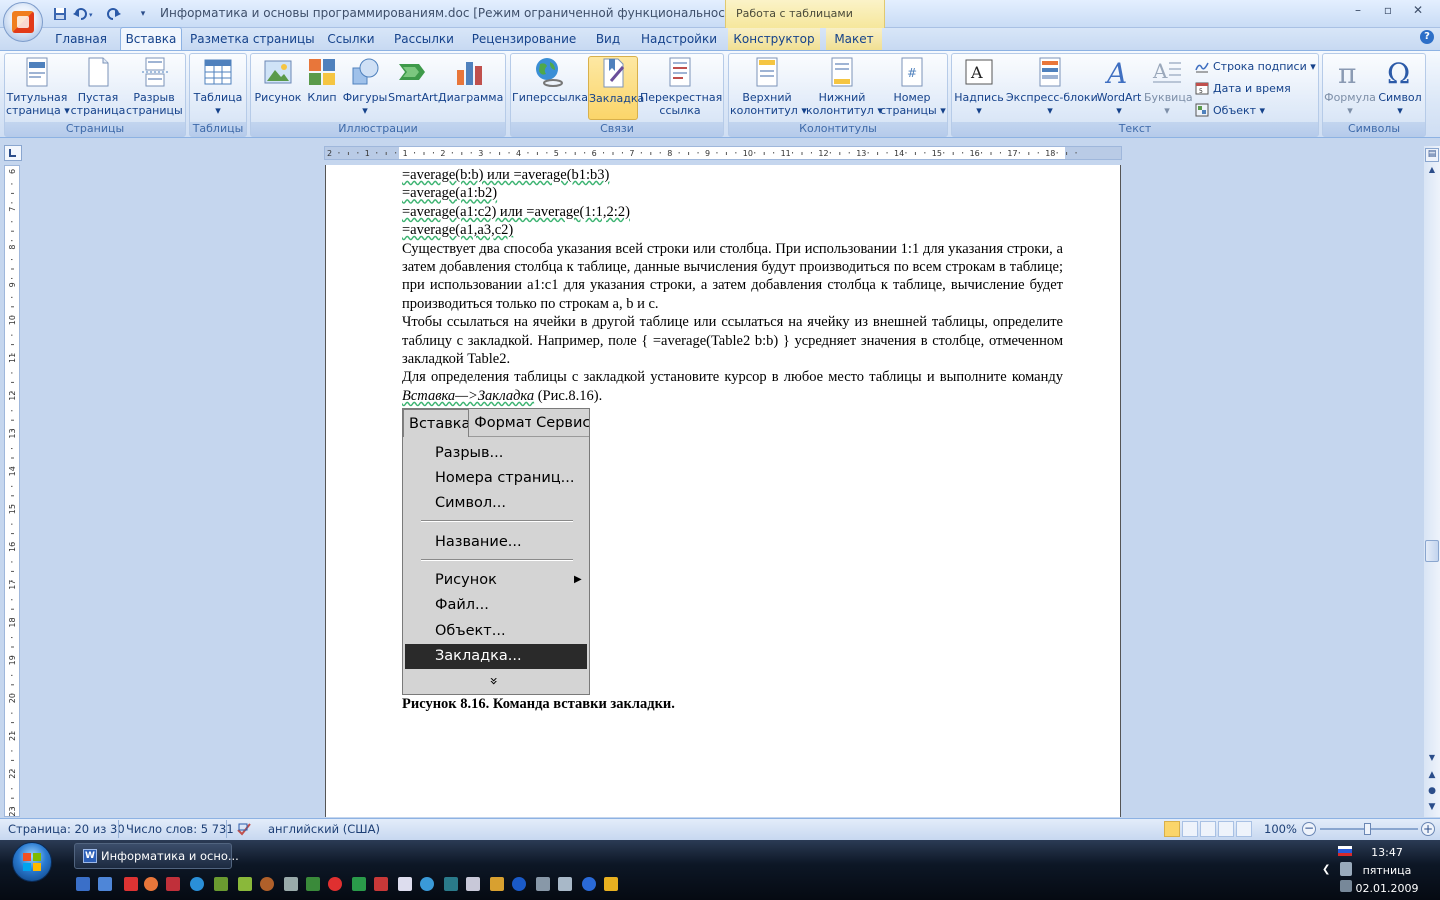 The width and height of the screenshot is (1440, 900). Describe the element at coordinates (844, 88) in the screenshot. I see `footer-button: Нижний колонтитул ▾` at that location.